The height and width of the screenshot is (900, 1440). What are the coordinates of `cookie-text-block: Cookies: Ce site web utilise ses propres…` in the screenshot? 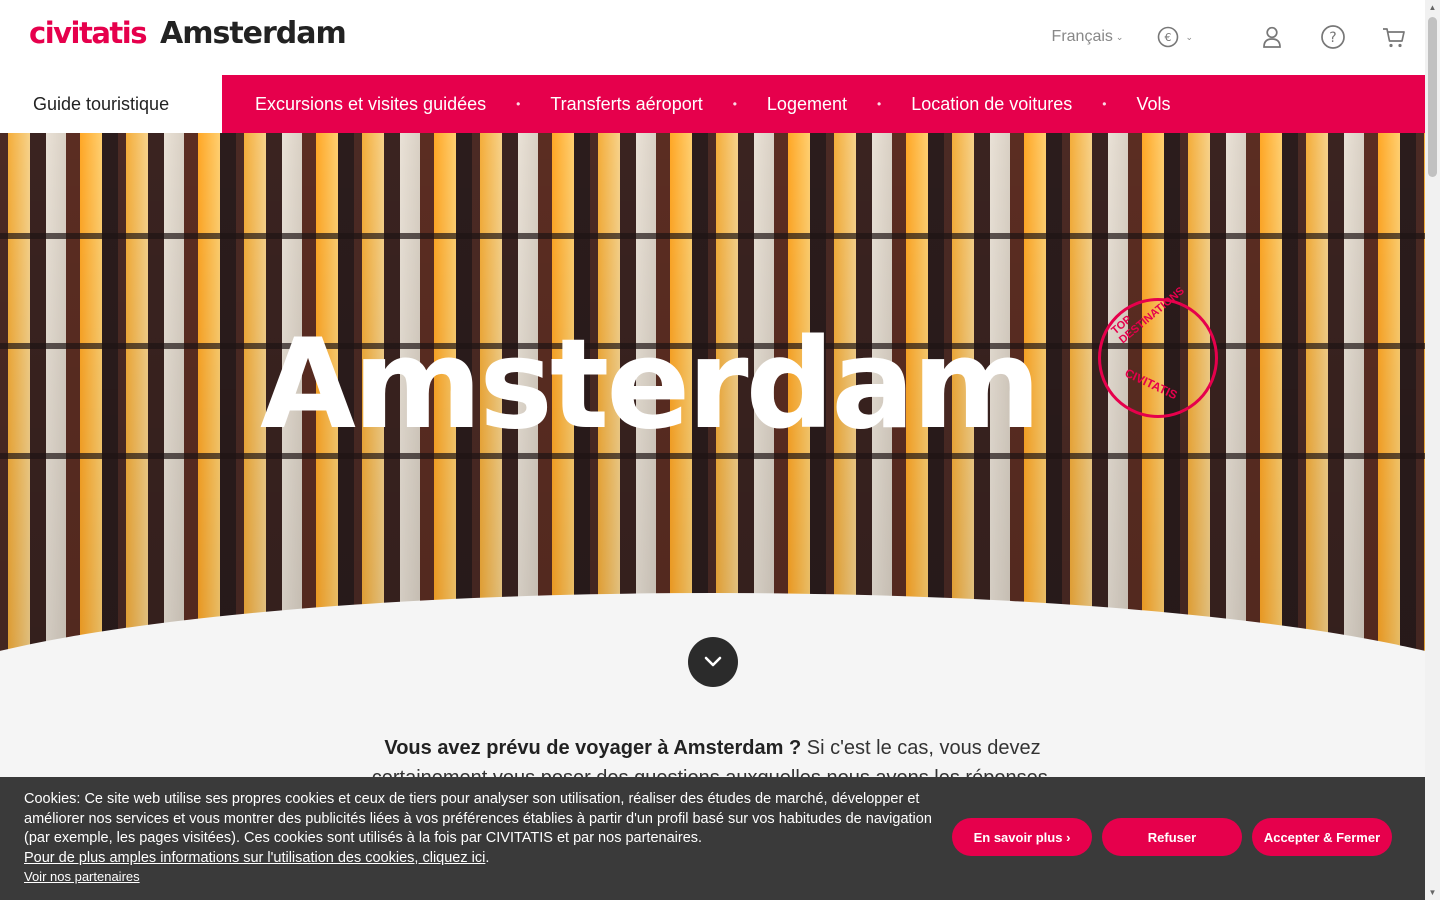 It's located at (478, 828).